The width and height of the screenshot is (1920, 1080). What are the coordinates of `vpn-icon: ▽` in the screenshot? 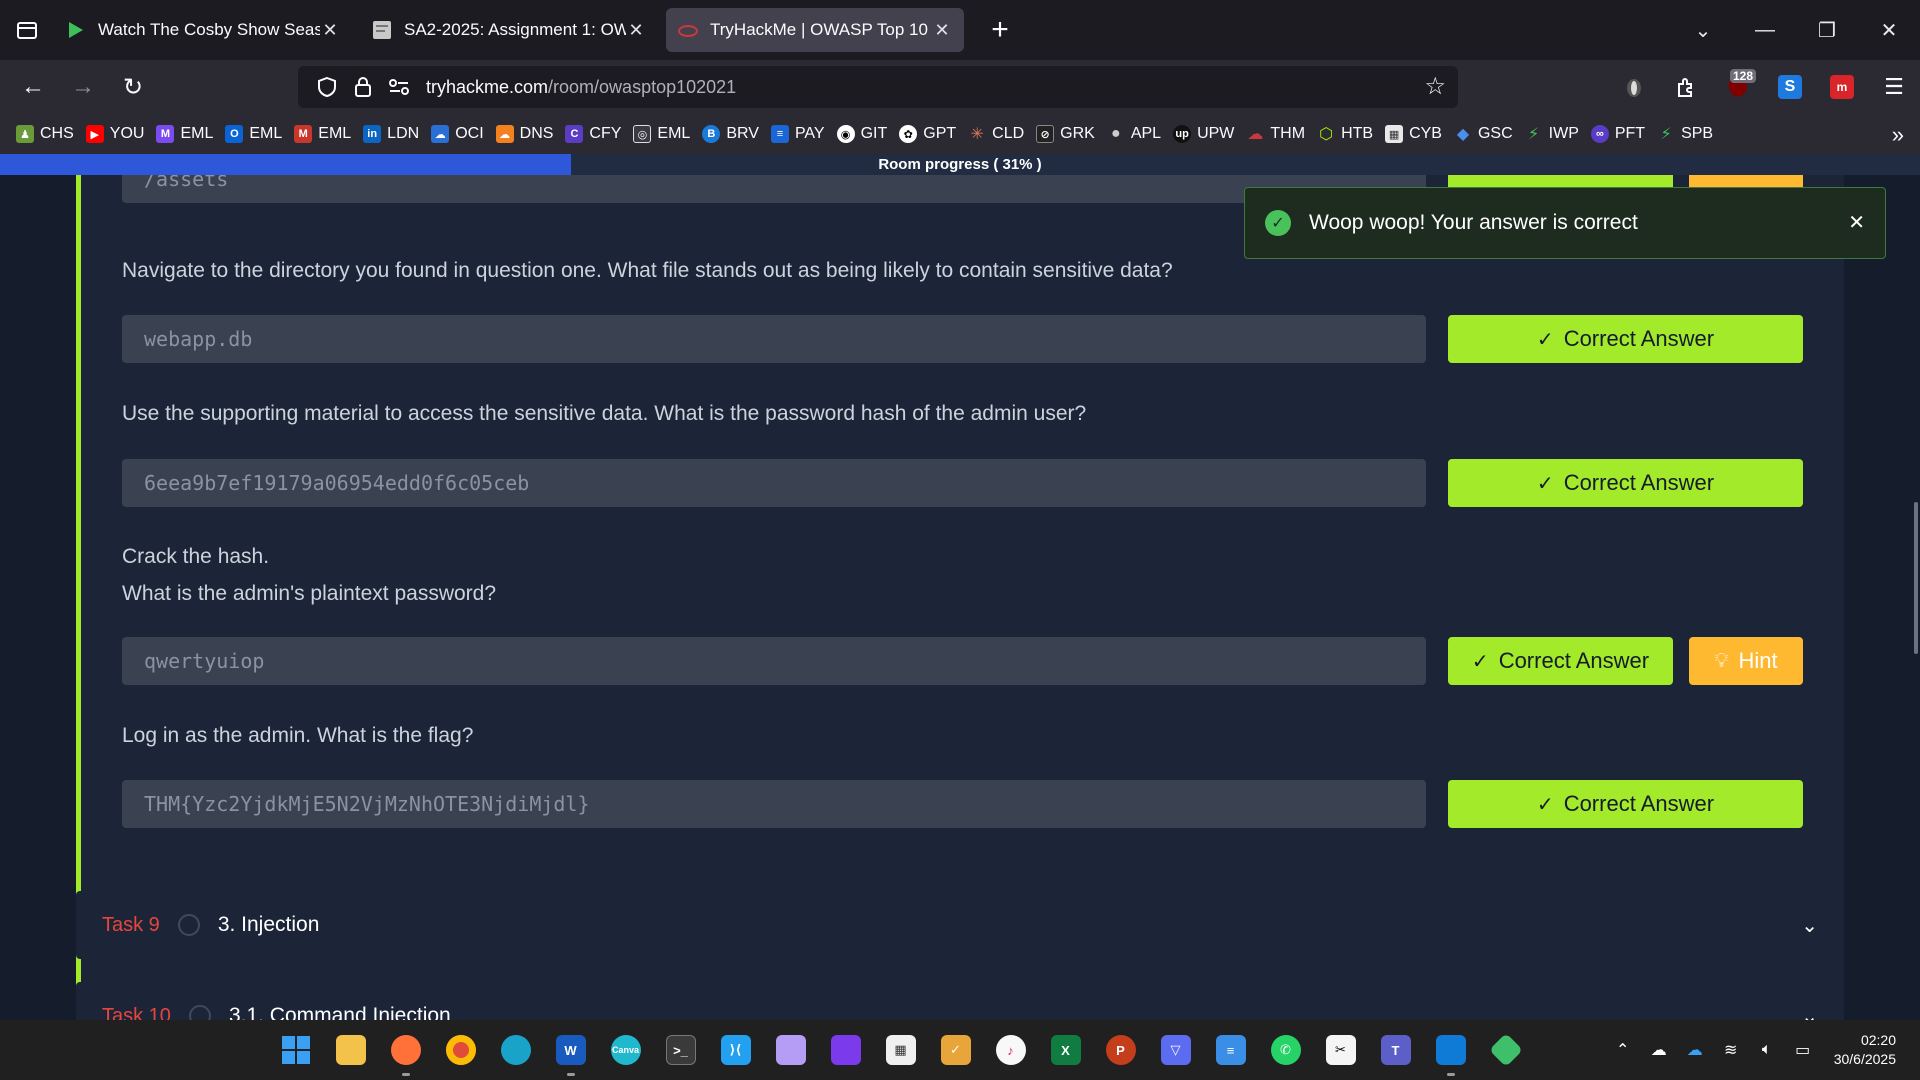 It's located at (1175, 1050).